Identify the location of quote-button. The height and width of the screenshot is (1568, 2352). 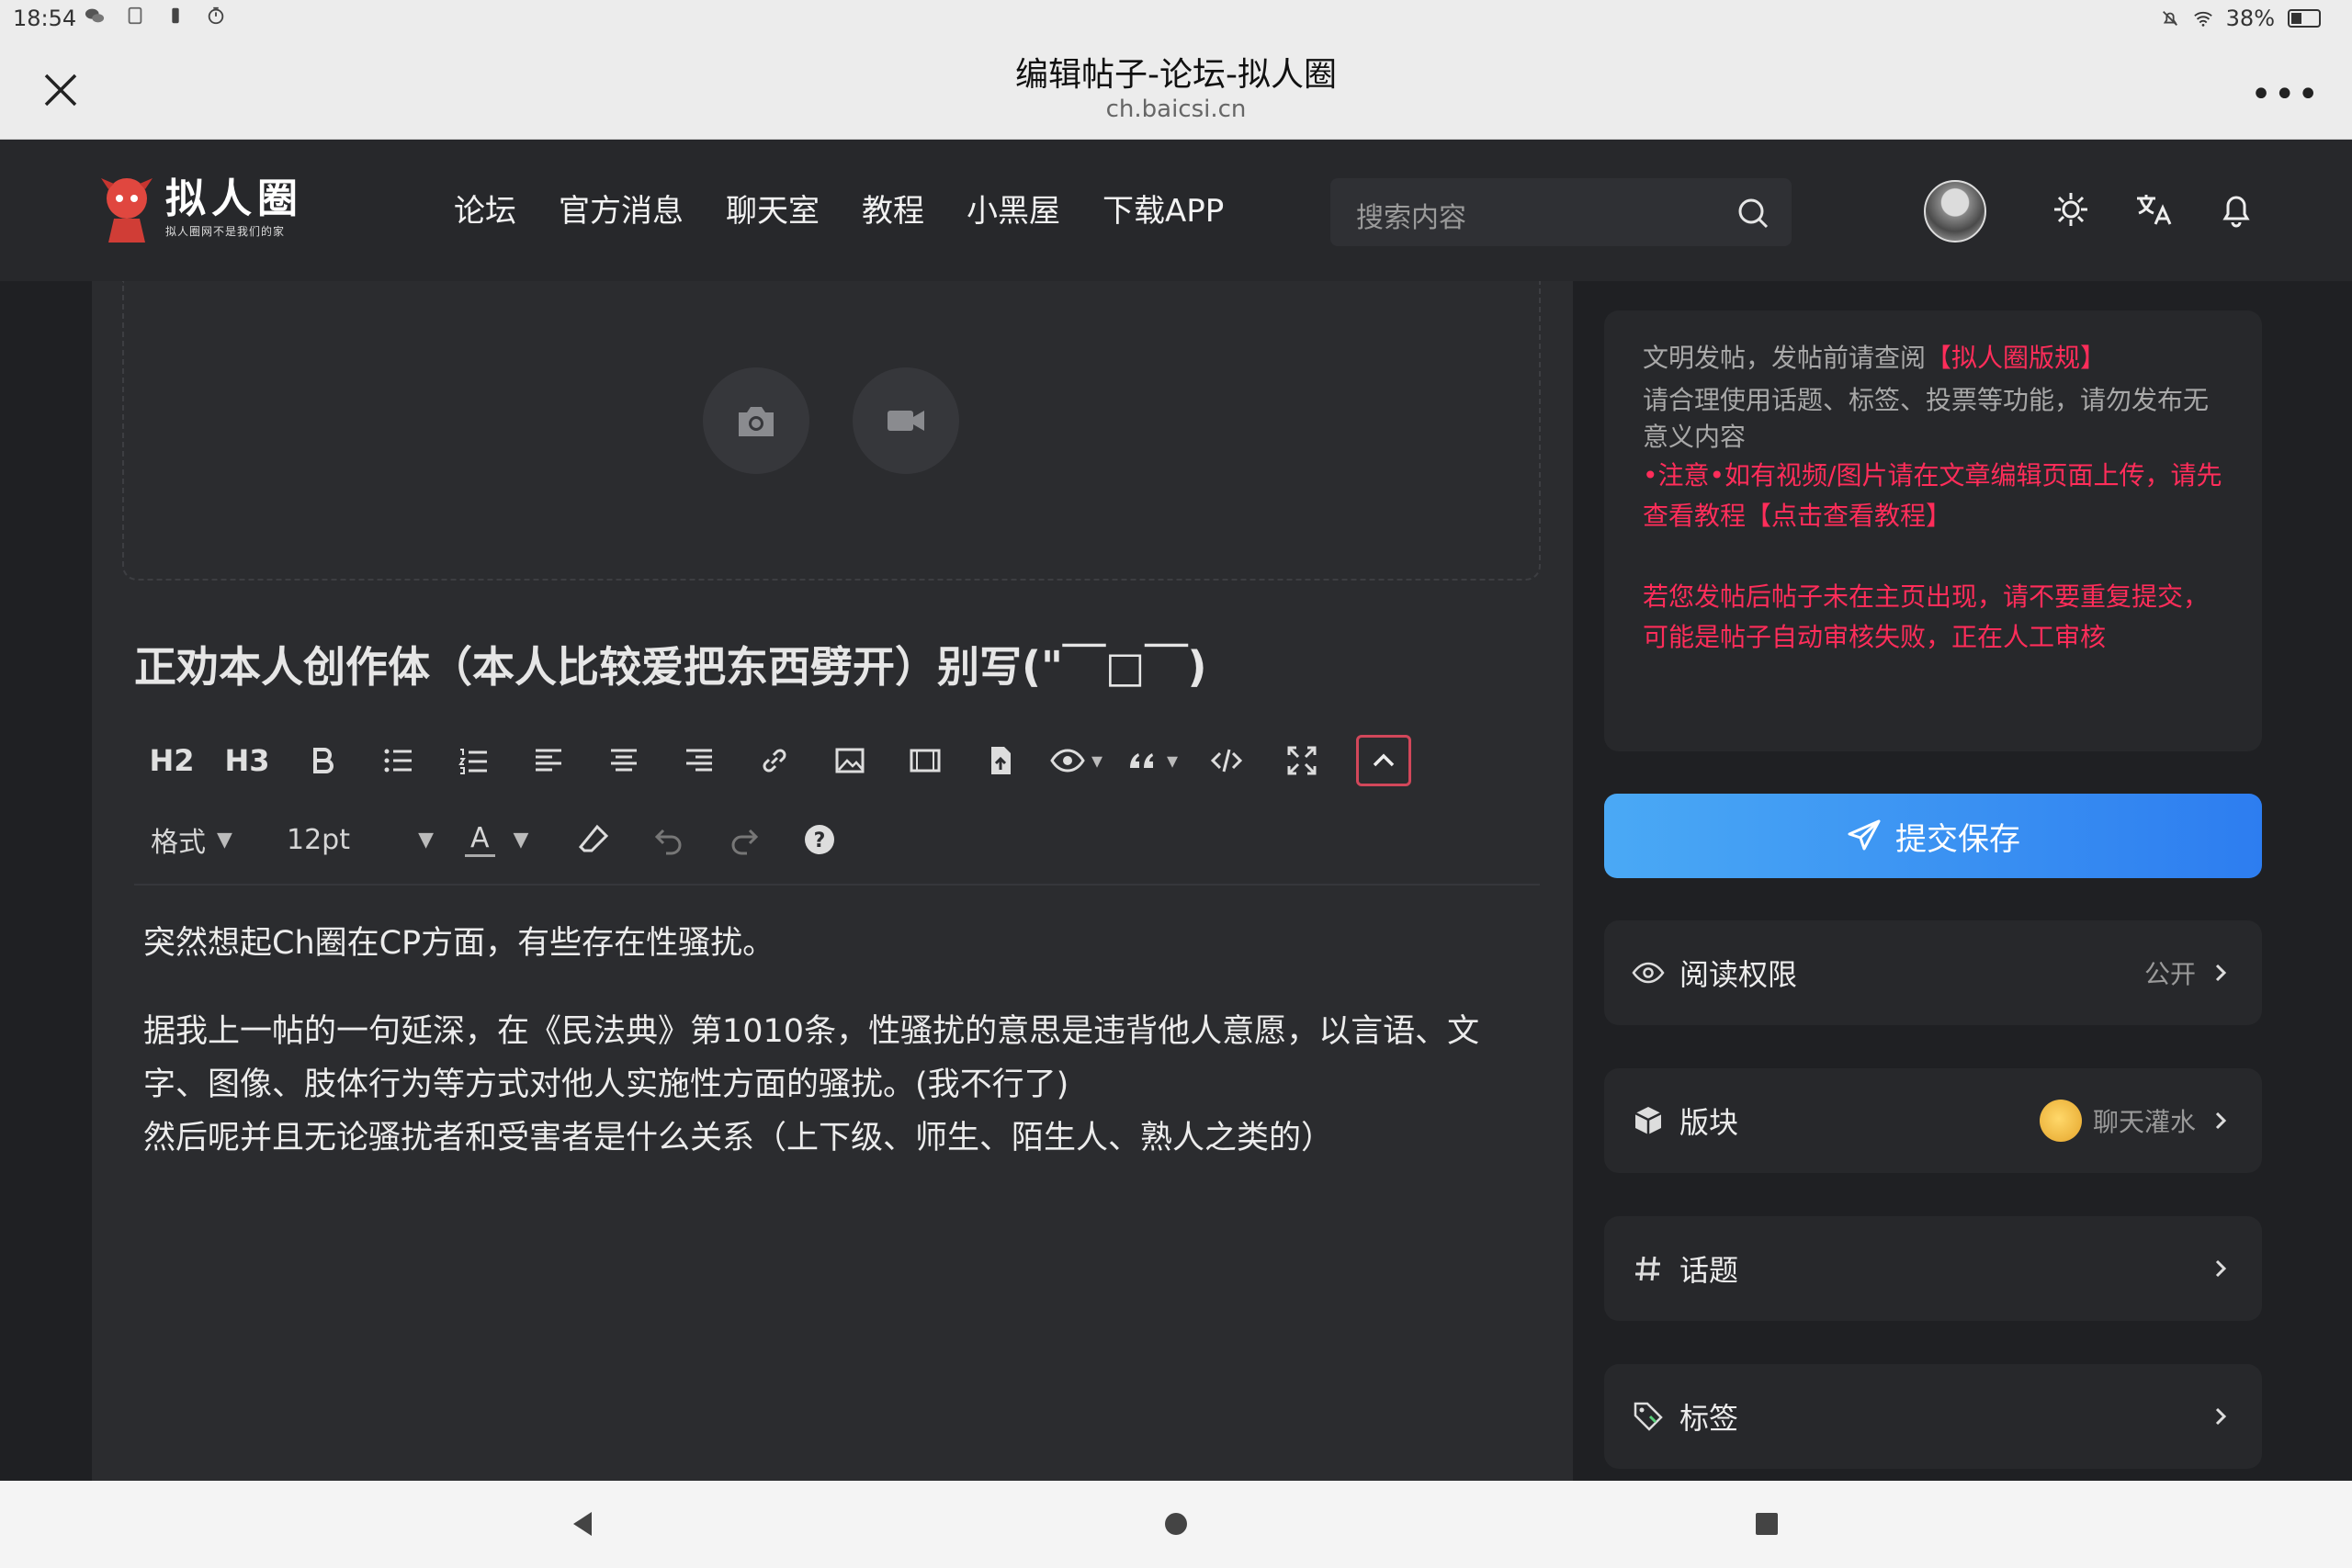
(1151, 761).